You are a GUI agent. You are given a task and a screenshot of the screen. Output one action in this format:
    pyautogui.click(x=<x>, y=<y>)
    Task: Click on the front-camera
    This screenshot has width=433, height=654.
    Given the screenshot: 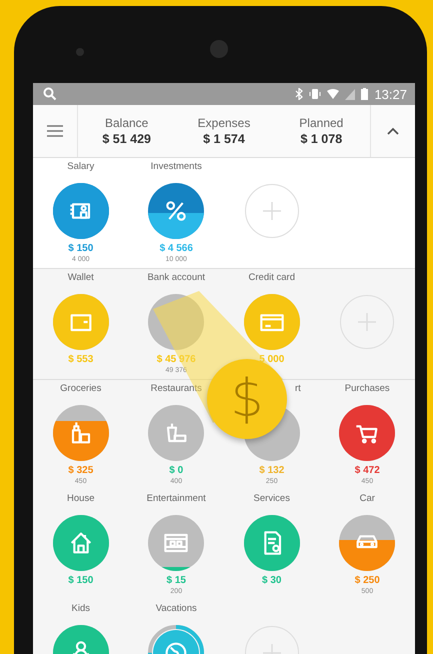 What is the action you would take?
    pyautogui.click(x=219, y=49)
    